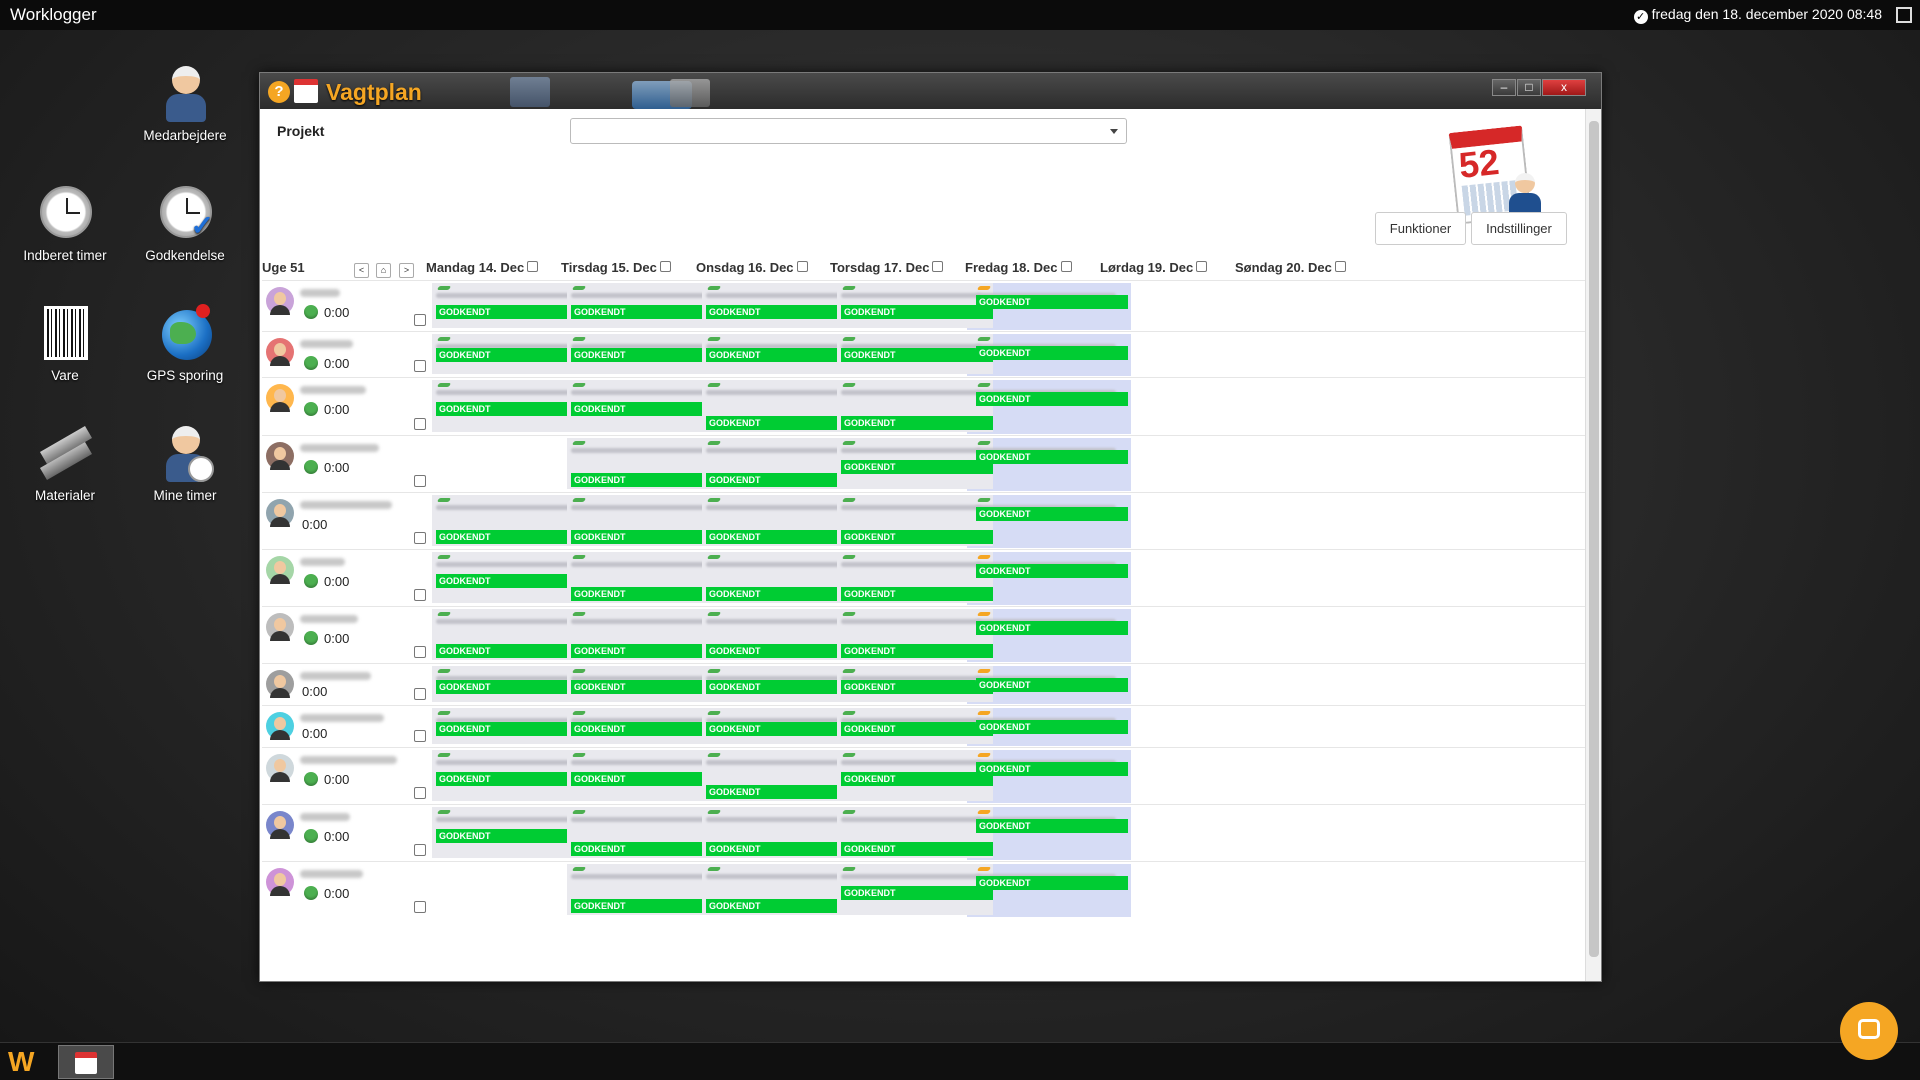 The width and height of the screenshot is (1920, 1080). Describe the element at coordinates (1904, 15) in the screenshot. I see `fullscreen-icon` at that location.